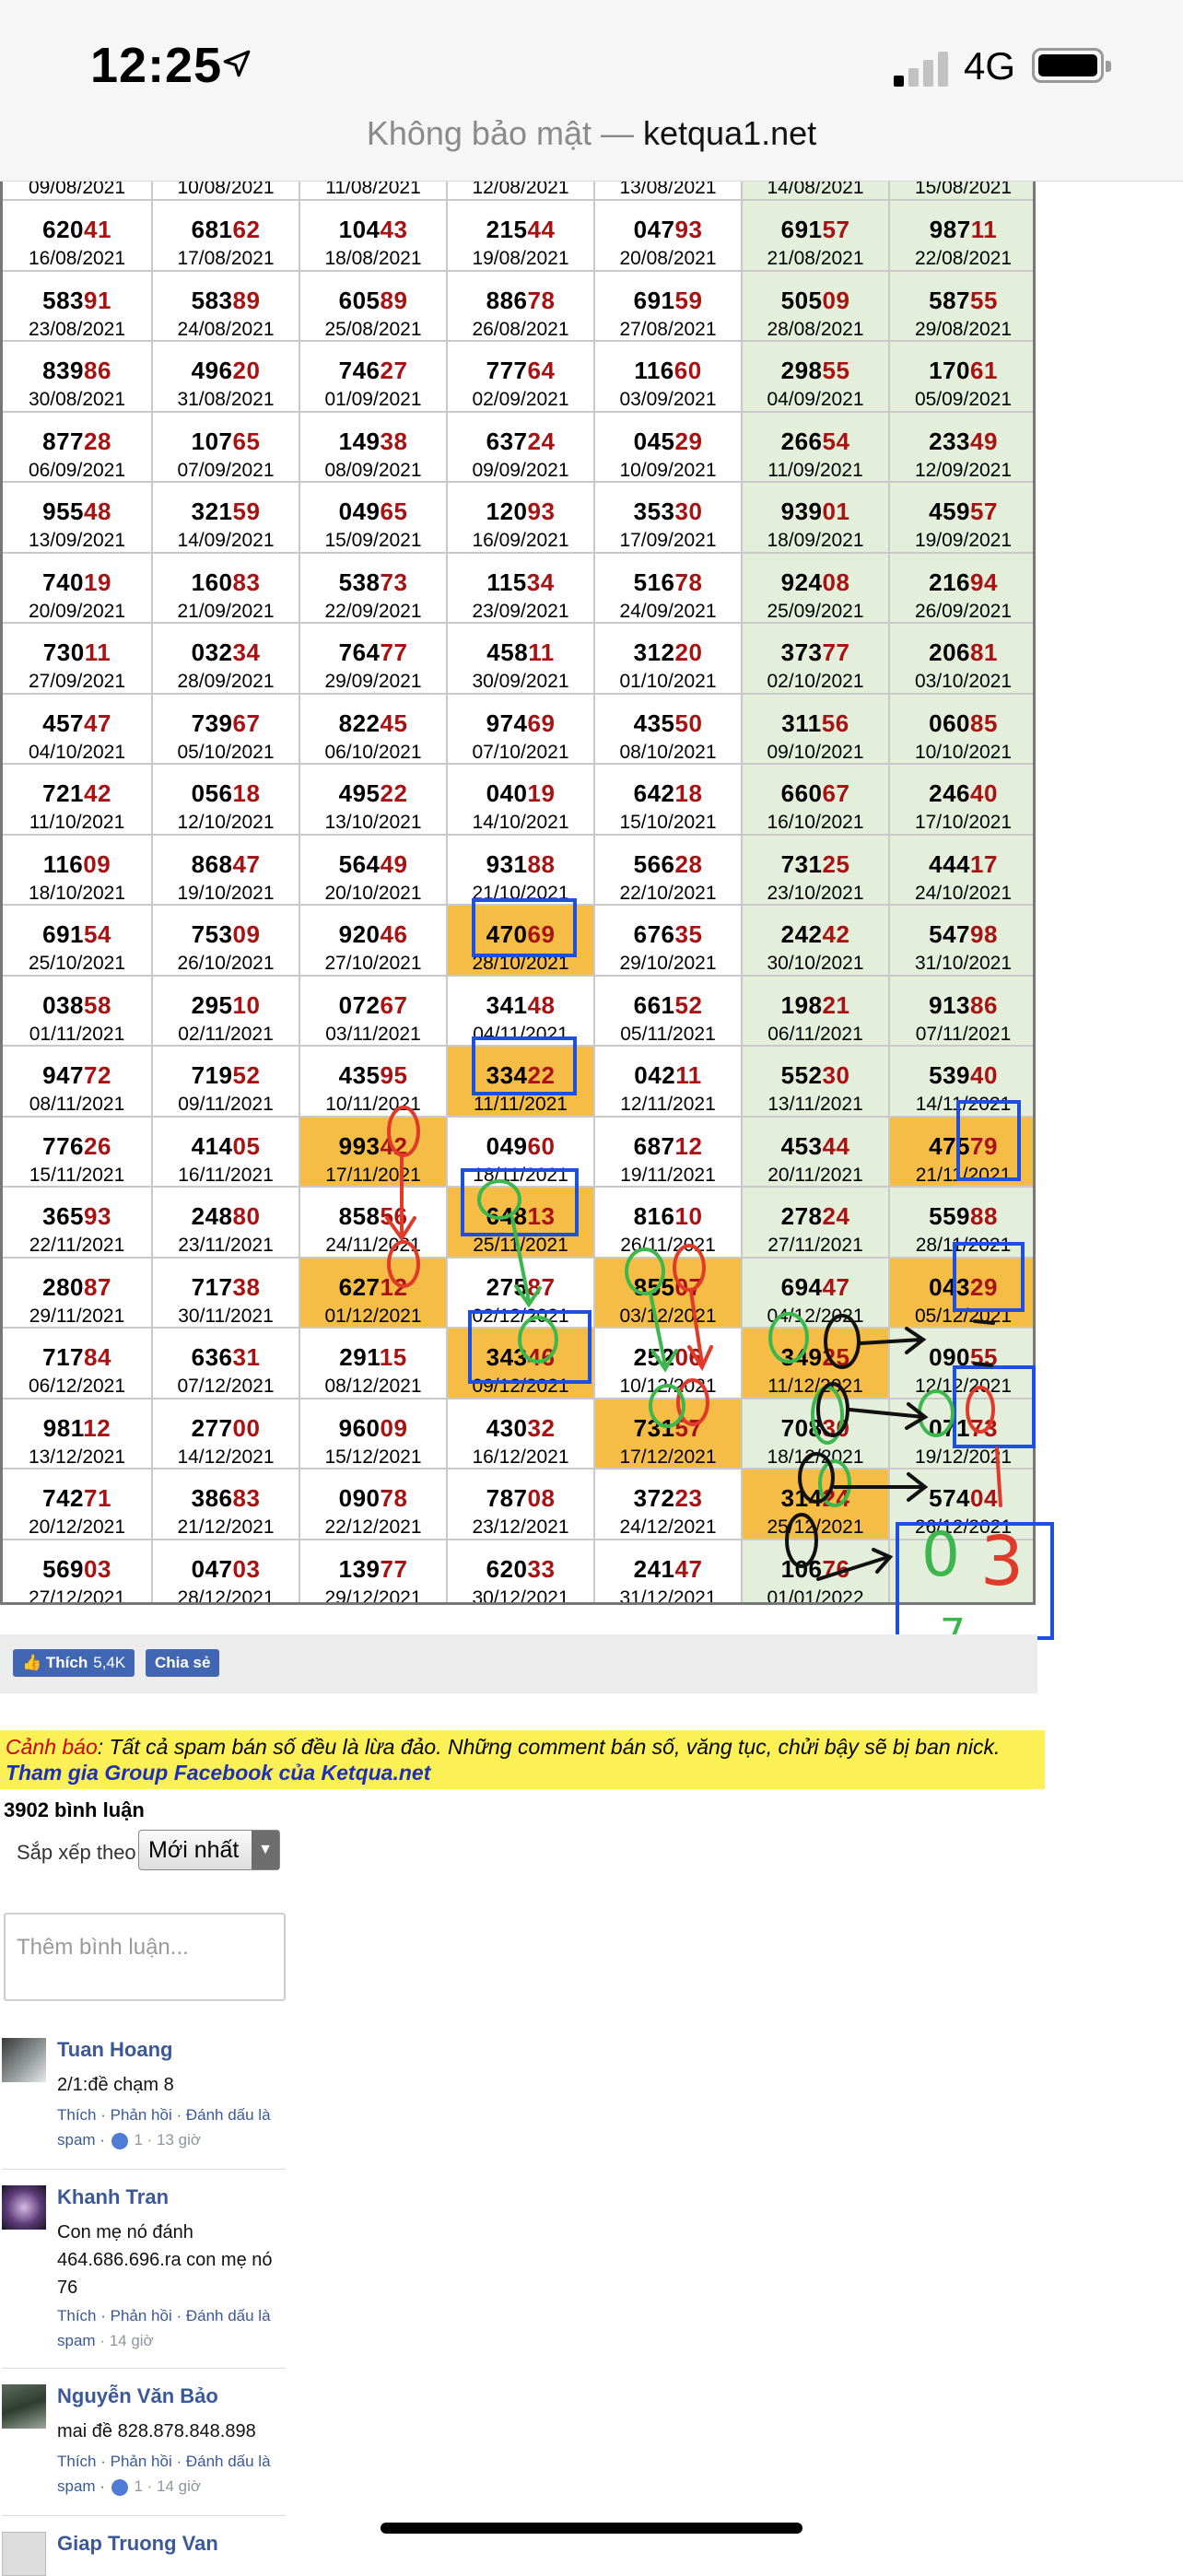  I want to click on facebook-group-link: Tham gia Group Facebook của Ketqua.net, so click(522, 1773).